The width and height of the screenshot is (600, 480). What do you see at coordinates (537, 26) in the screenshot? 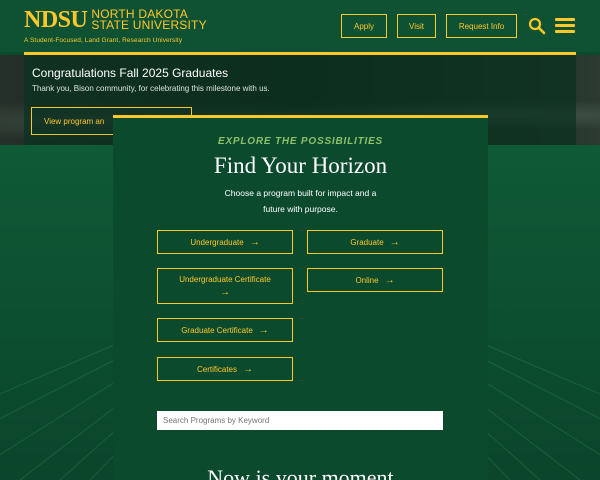
I see `search-icon` at bounding box center [537, 26].